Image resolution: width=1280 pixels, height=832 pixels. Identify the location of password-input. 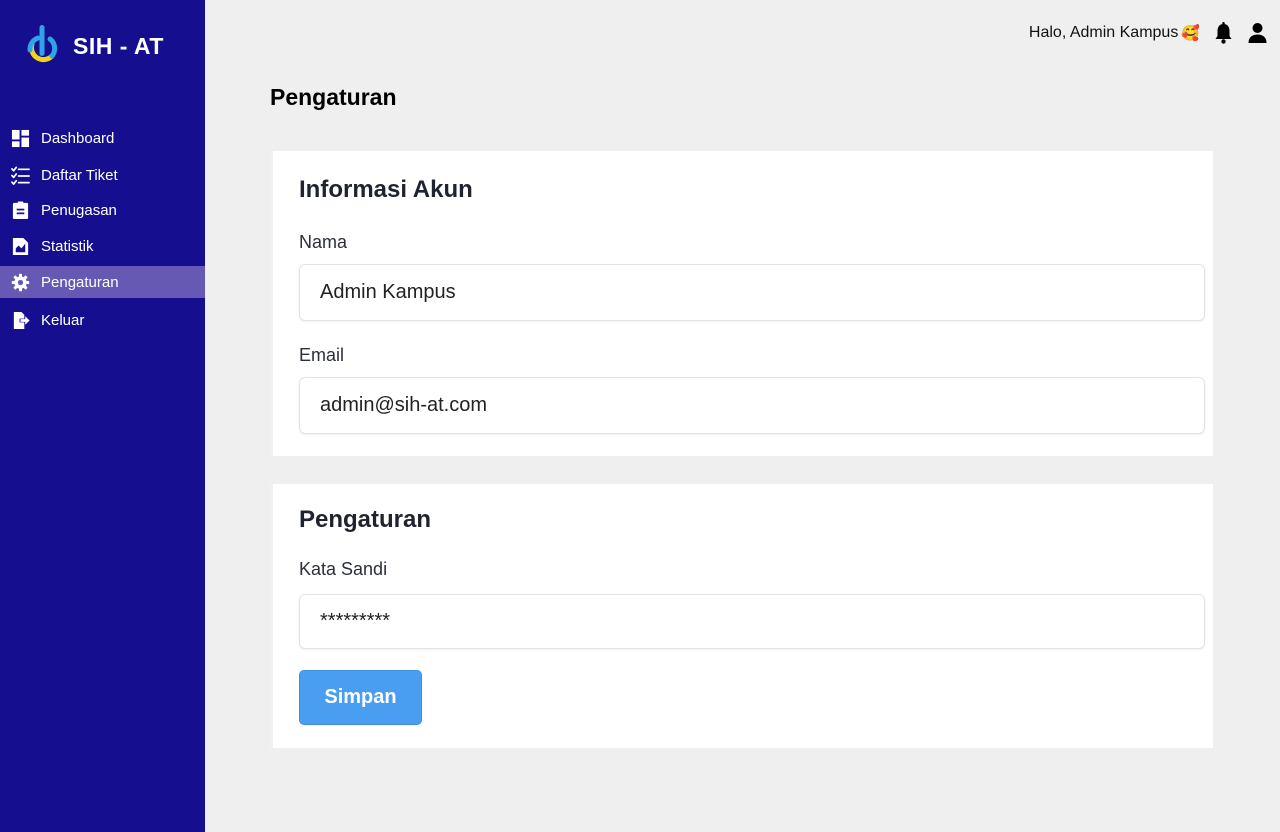
(752, 621).